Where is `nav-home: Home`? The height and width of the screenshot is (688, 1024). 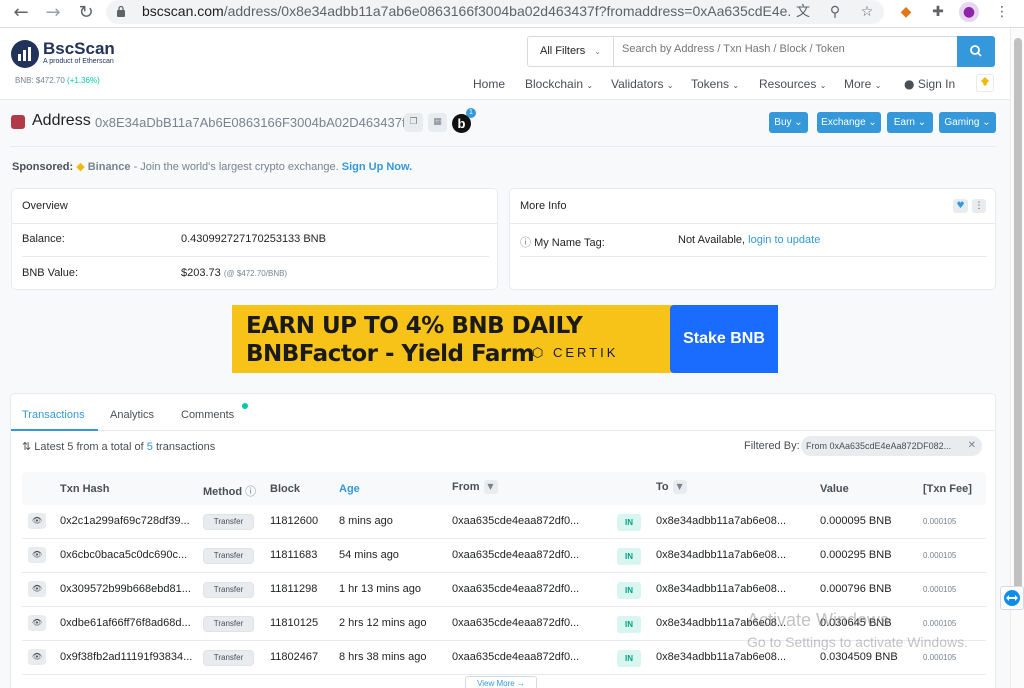 nav-home: Home is located at coordinates (489, 84).